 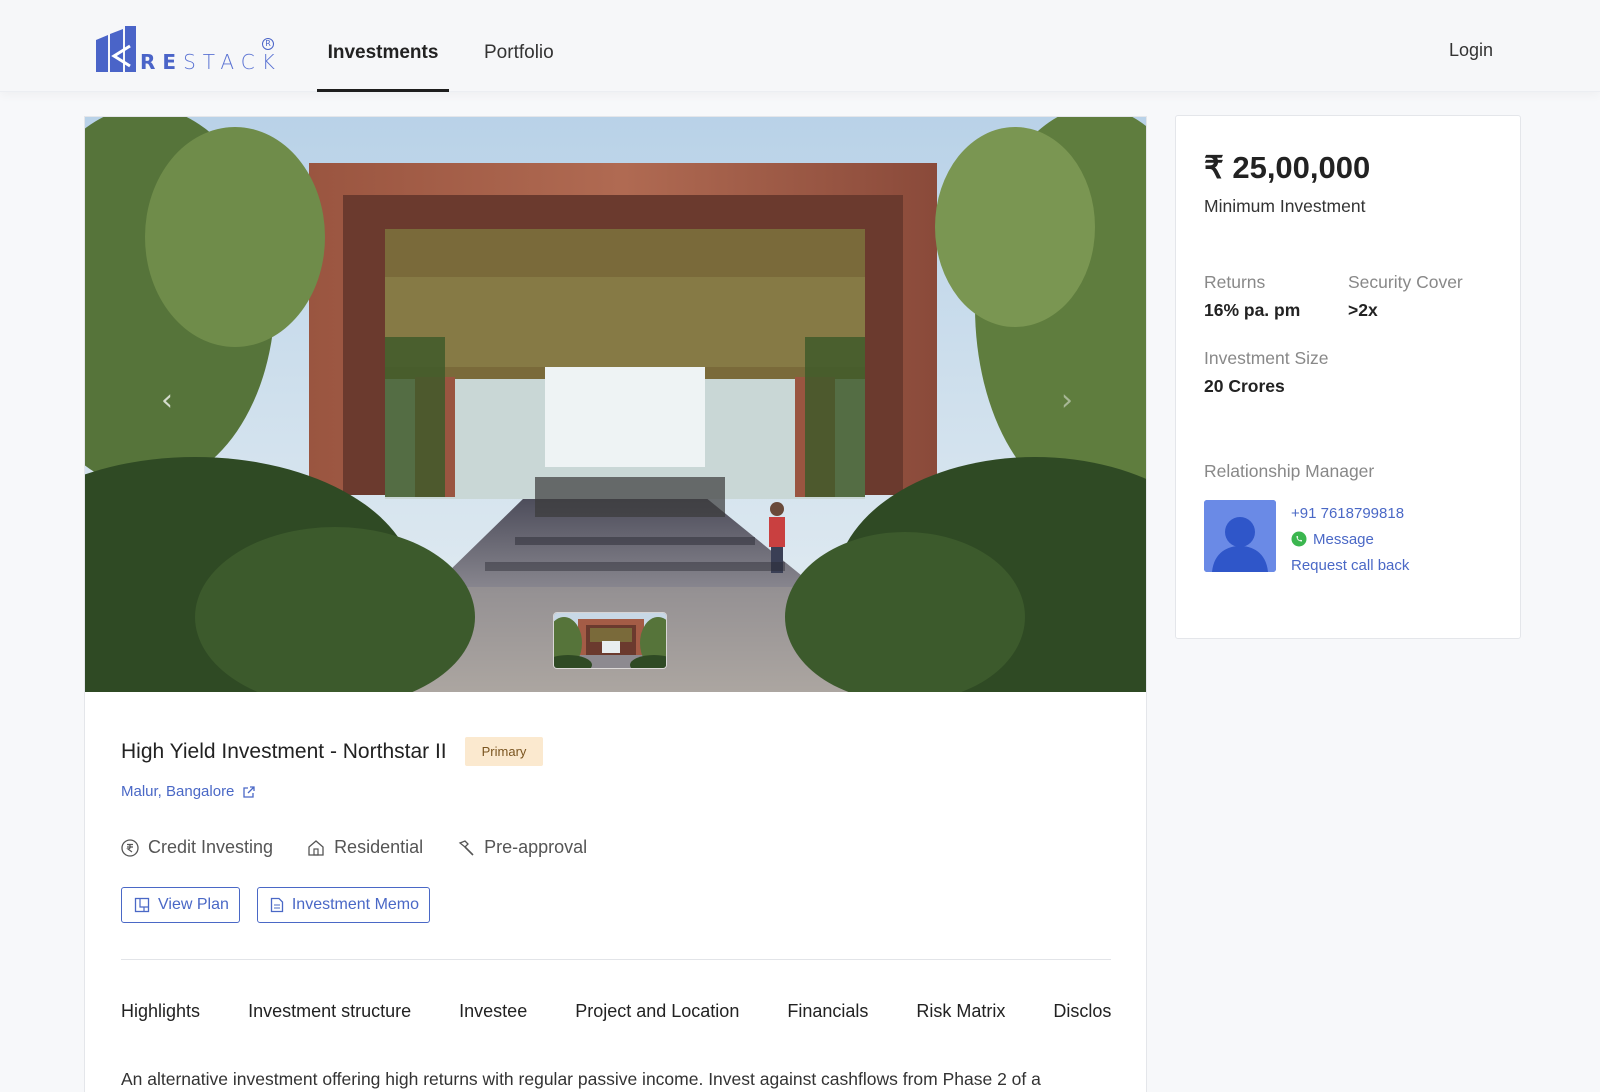 What do you see at coordinates (130, 847) in the screenshot?
I see `rupee-circle-icon` at bounding box center [130, 847].